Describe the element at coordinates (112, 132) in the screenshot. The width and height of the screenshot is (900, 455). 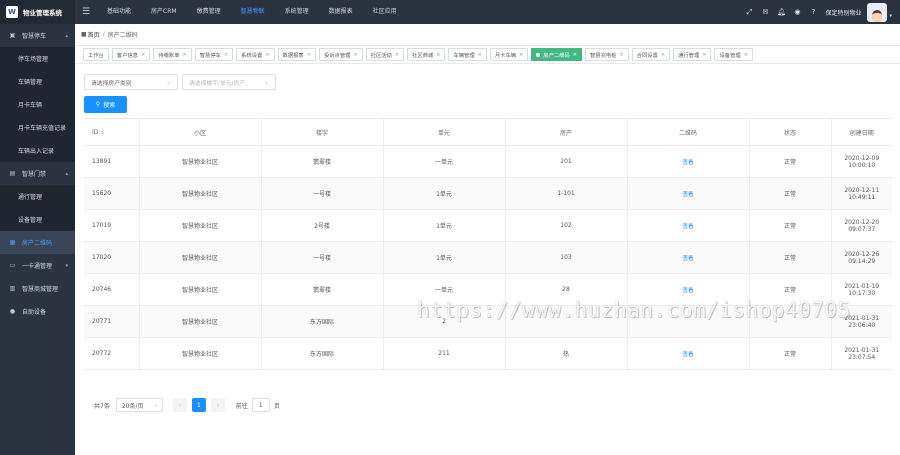
I see `column-header-id: ID ⇕` at that location.